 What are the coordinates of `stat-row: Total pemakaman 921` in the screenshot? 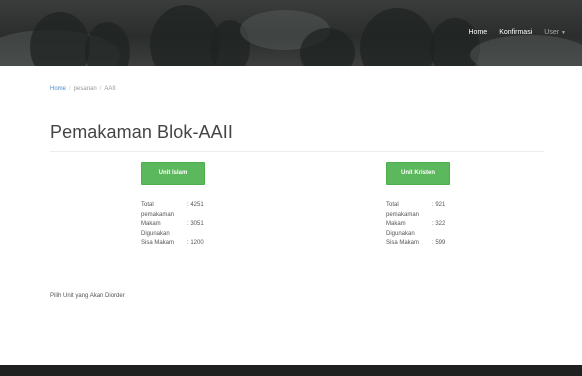 It's located at (418, 210).